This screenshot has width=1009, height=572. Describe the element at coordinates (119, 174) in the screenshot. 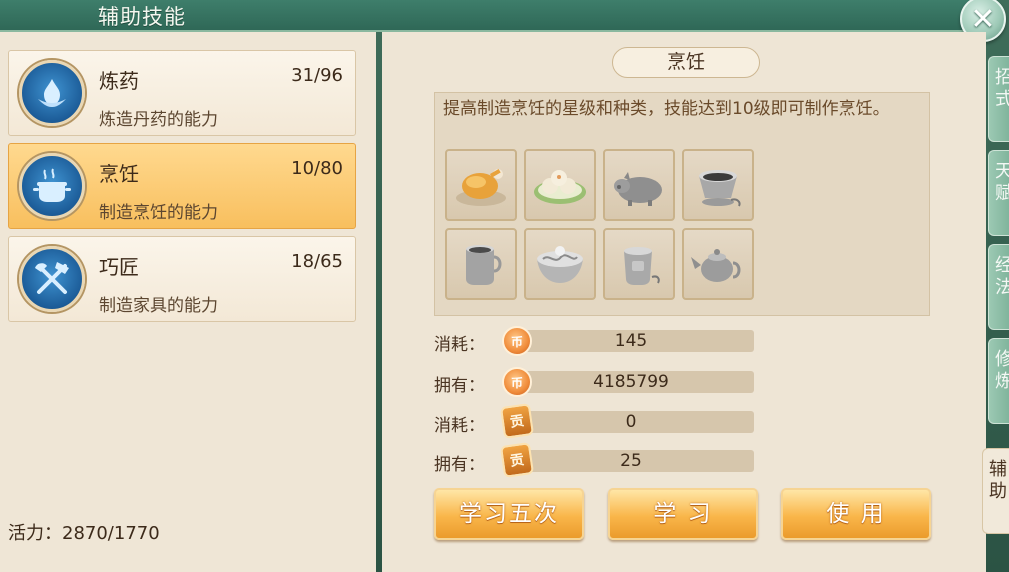

I see `skill-name: 烹饪` at that location.